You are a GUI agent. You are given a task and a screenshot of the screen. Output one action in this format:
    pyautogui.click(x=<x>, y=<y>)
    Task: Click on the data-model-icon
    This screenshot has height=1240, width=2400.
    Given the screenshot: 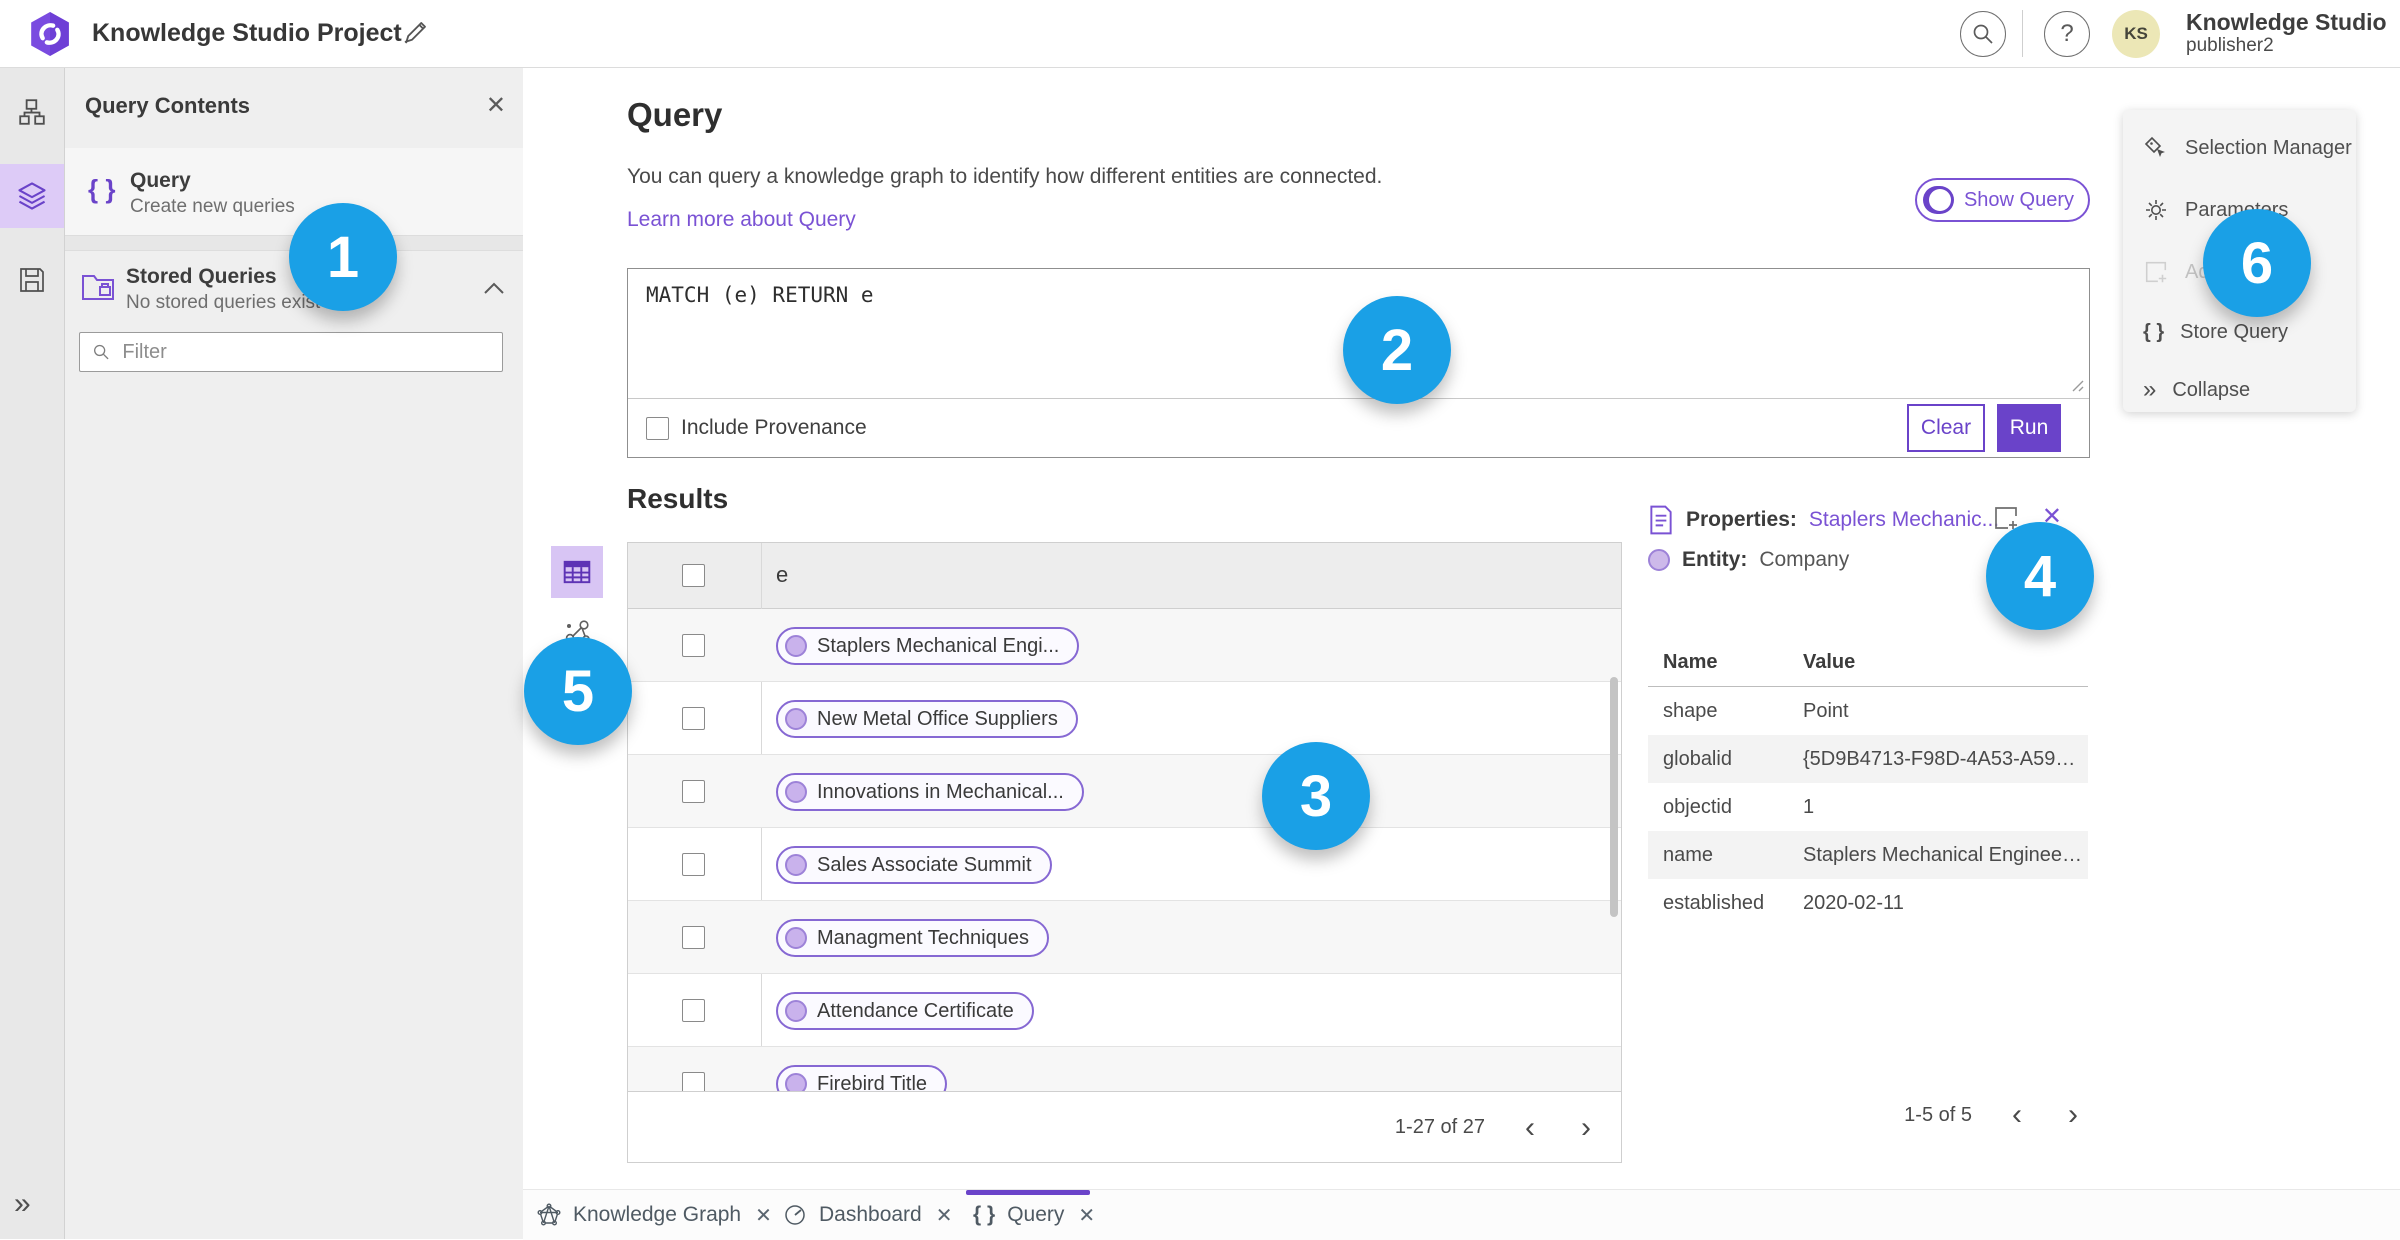 What is the action you would take?
    pyautogui.click(x=32, y=112)
    